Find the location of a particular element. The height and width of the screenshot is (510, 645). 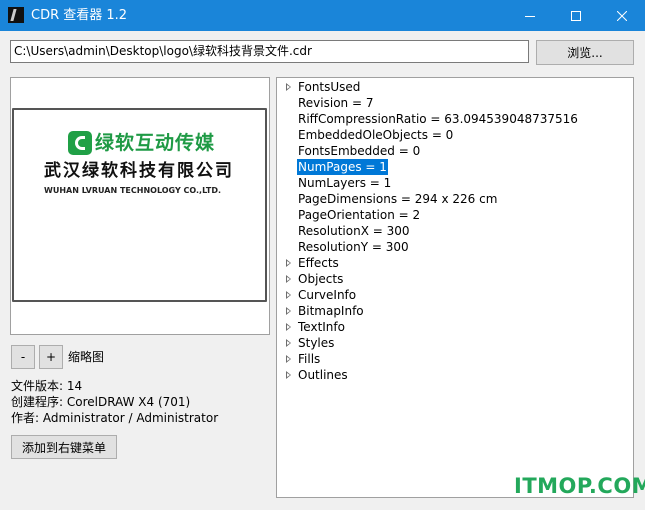

tree-item: TextInfo is located at coordinates (455, 327).